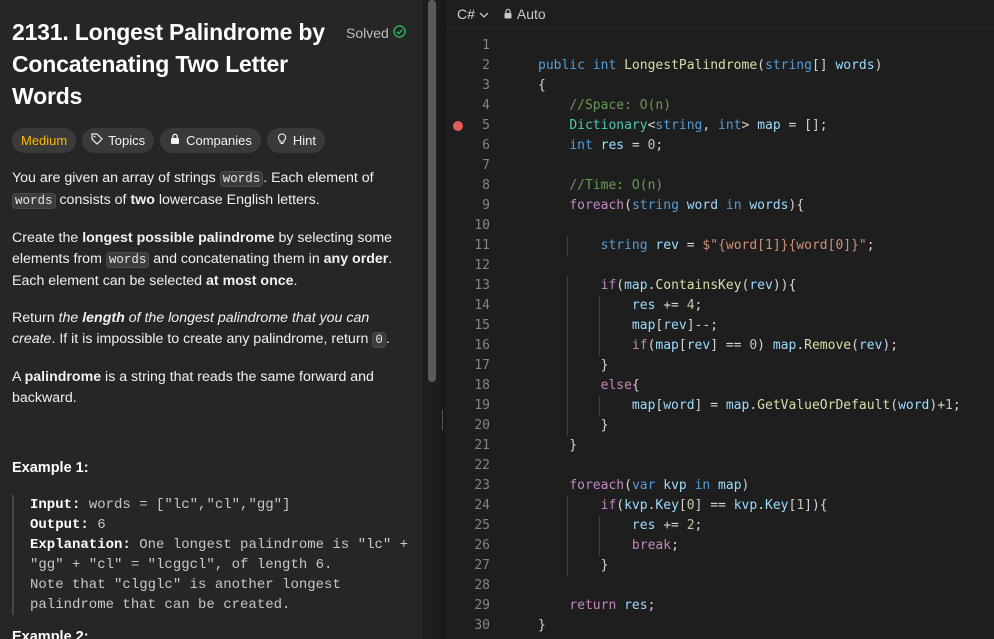  I want to click on code-line: 18 else{, so click(720, 386).